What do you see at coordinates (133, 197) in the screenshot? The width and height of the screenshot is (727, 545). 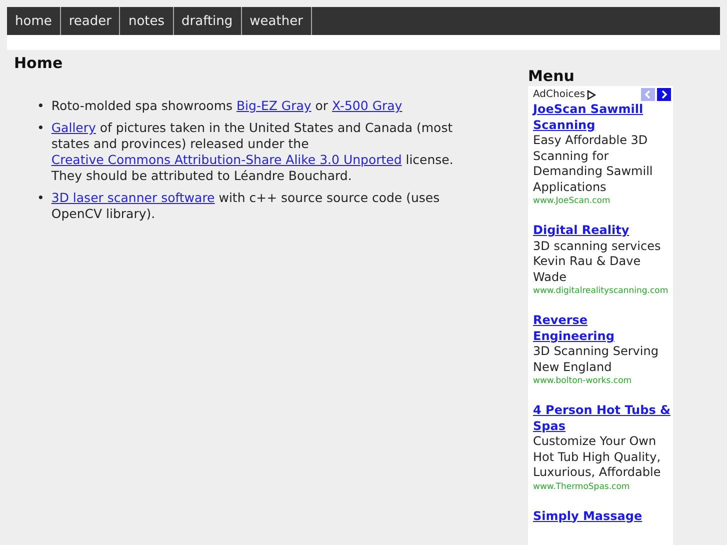 I see `text-link: 3D laser scanner software` at bounding box center [133, 197].